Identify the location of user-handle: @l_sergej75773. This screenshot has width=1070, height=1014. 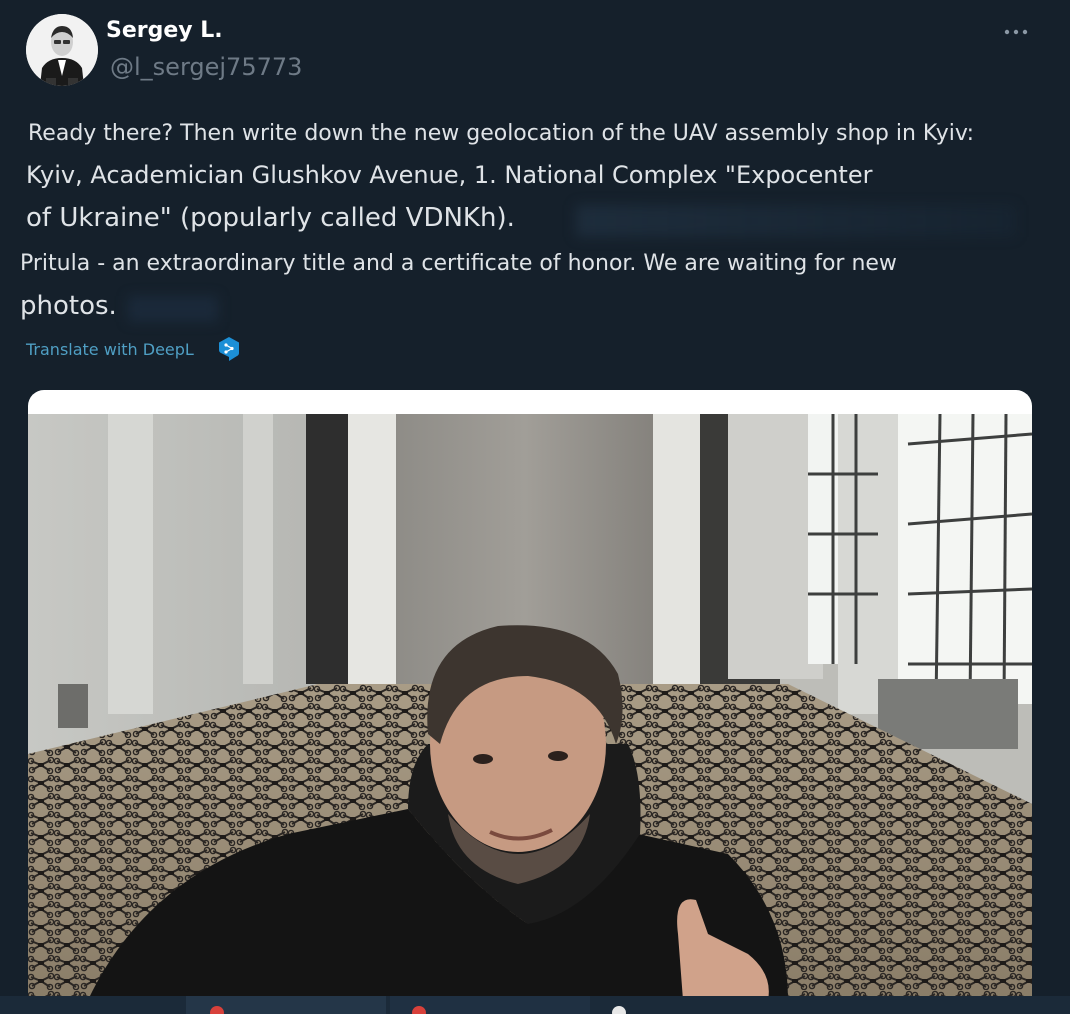
(206, 67).